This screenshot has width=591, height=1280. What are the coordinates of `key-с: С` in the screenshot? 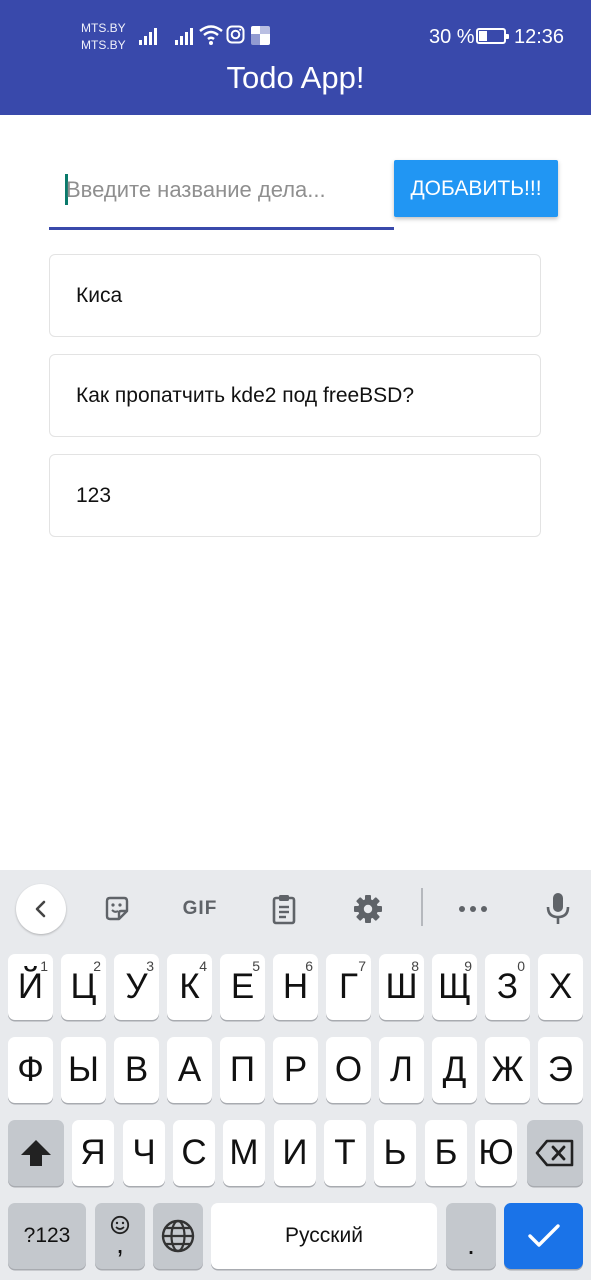 It's located at (194, 1153).